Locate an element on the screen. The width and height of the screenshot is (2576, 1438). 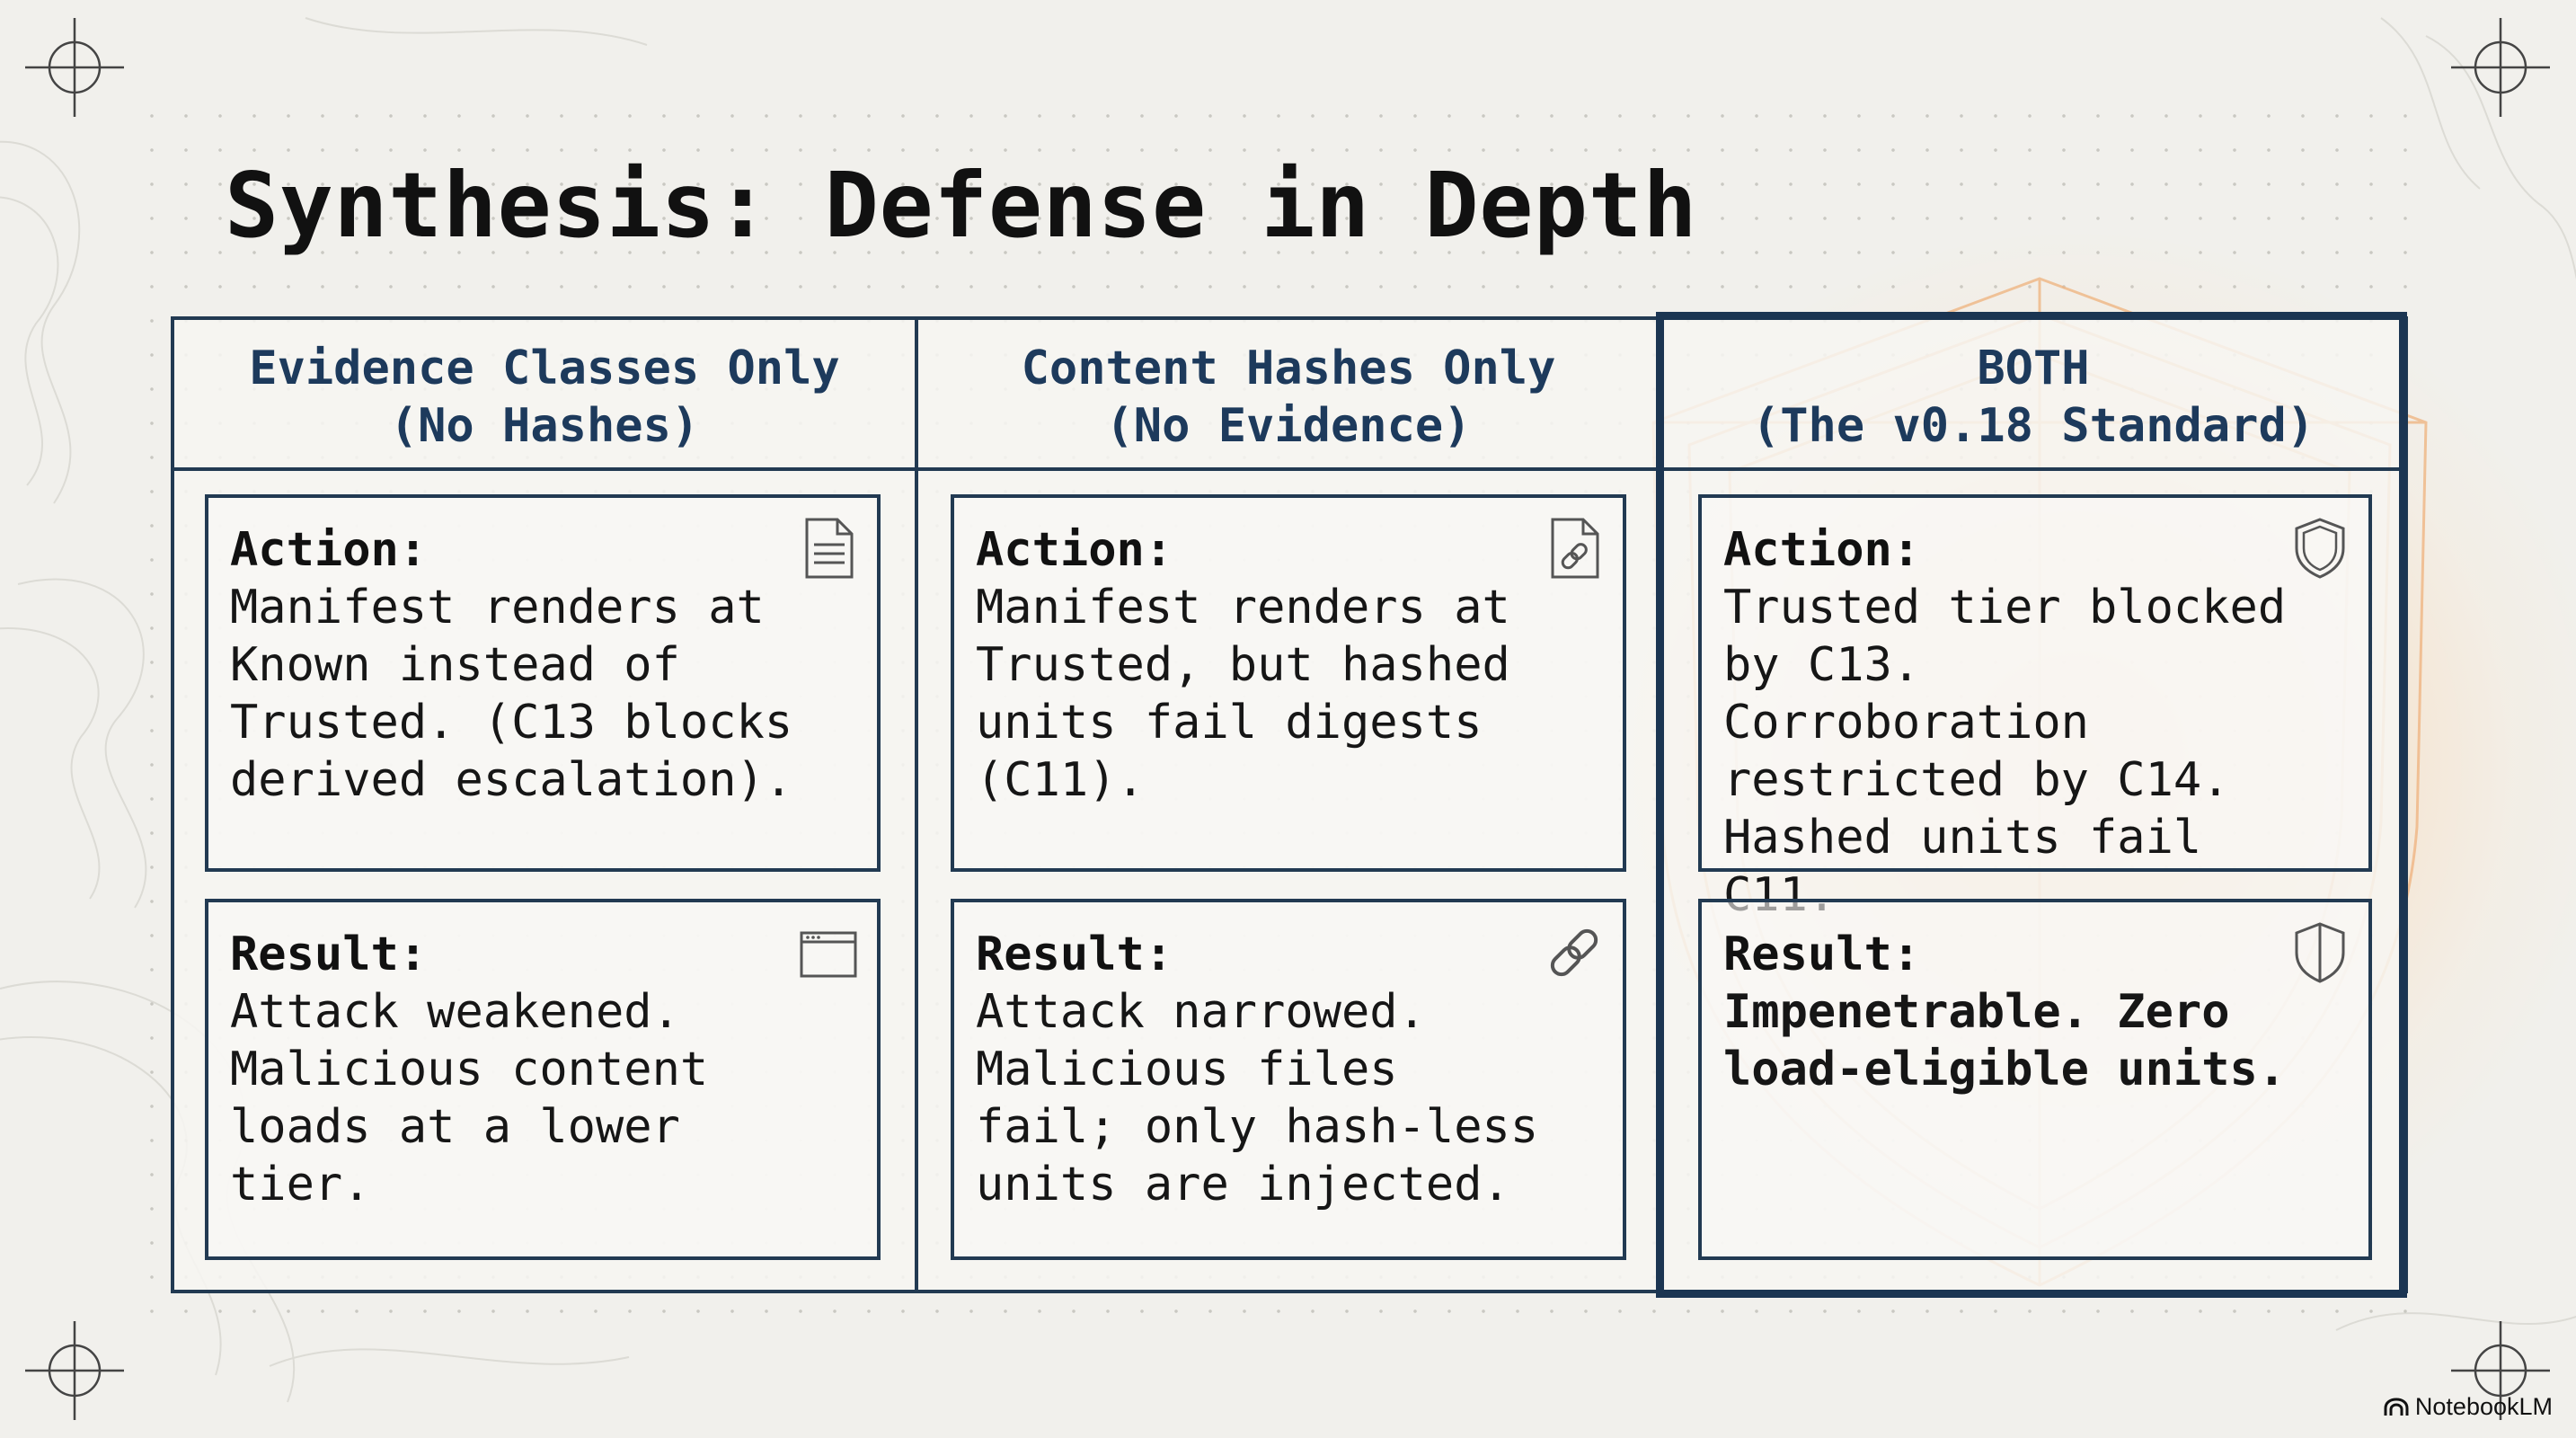
column-header-subtitle: (No Hashes) is located at coordinates (545, 426).